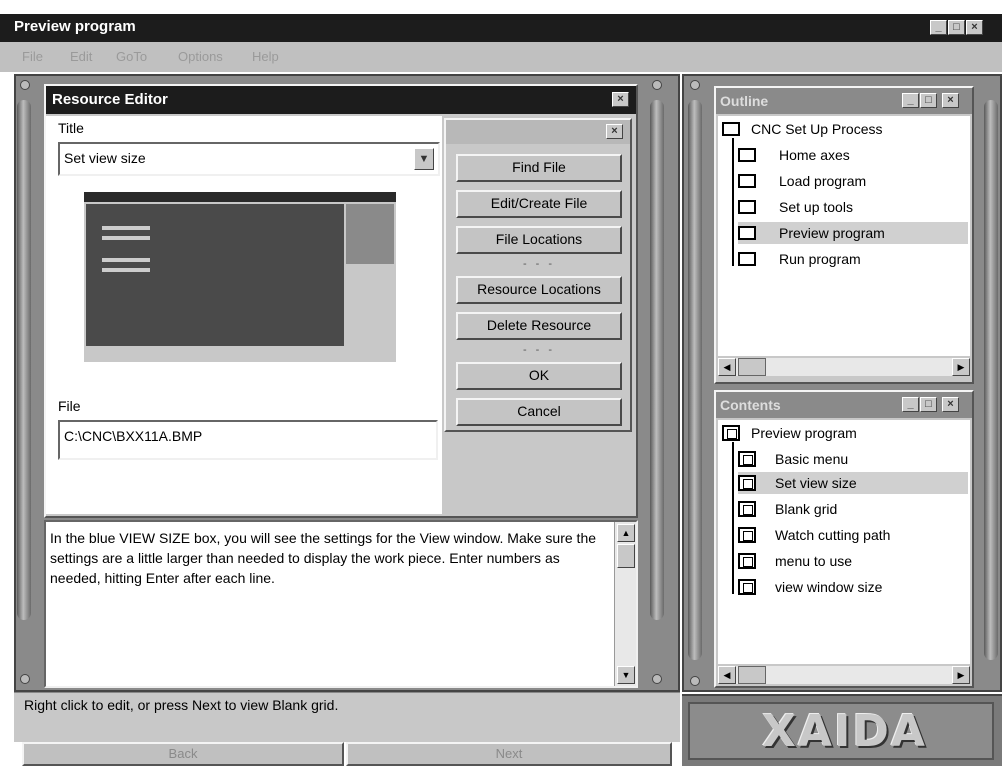 The width and height of the screenshot is (1002, 766). I want to click on cancel-button: Cancel, so click(539, 412).